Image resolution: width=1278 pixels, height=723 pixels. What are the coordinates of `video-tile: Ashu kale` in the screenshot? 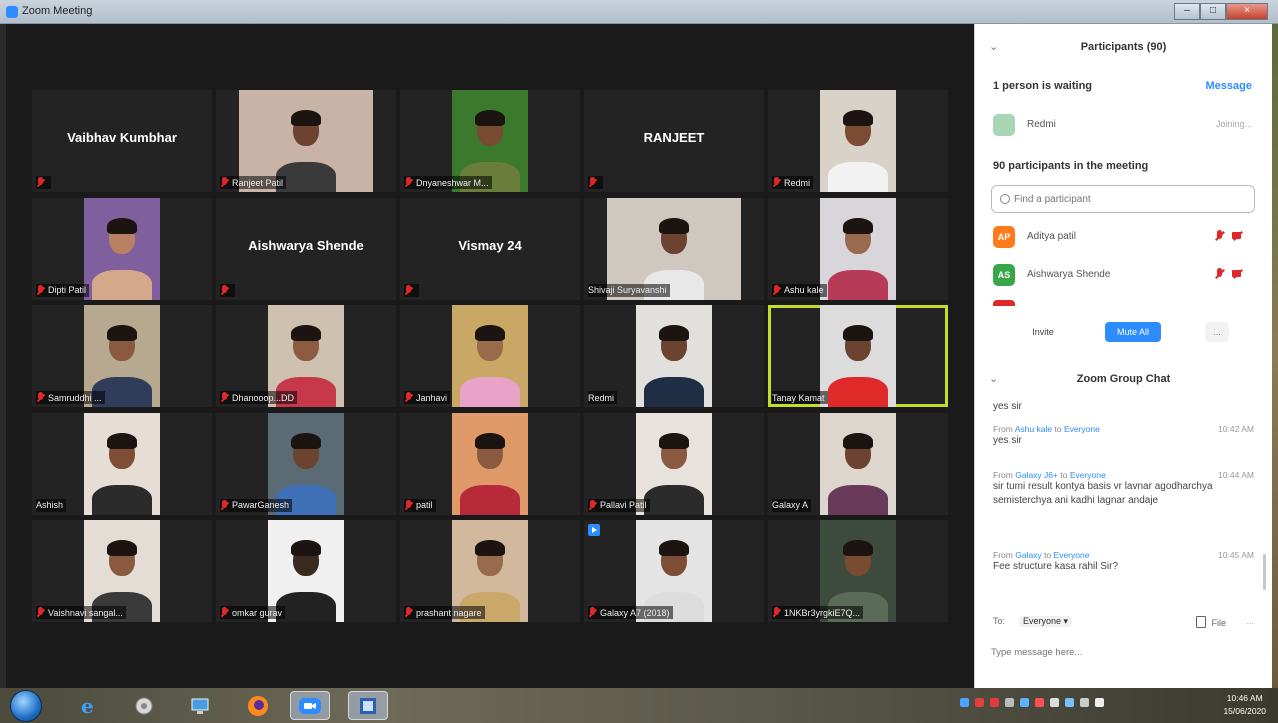 It's located at (858, 248).